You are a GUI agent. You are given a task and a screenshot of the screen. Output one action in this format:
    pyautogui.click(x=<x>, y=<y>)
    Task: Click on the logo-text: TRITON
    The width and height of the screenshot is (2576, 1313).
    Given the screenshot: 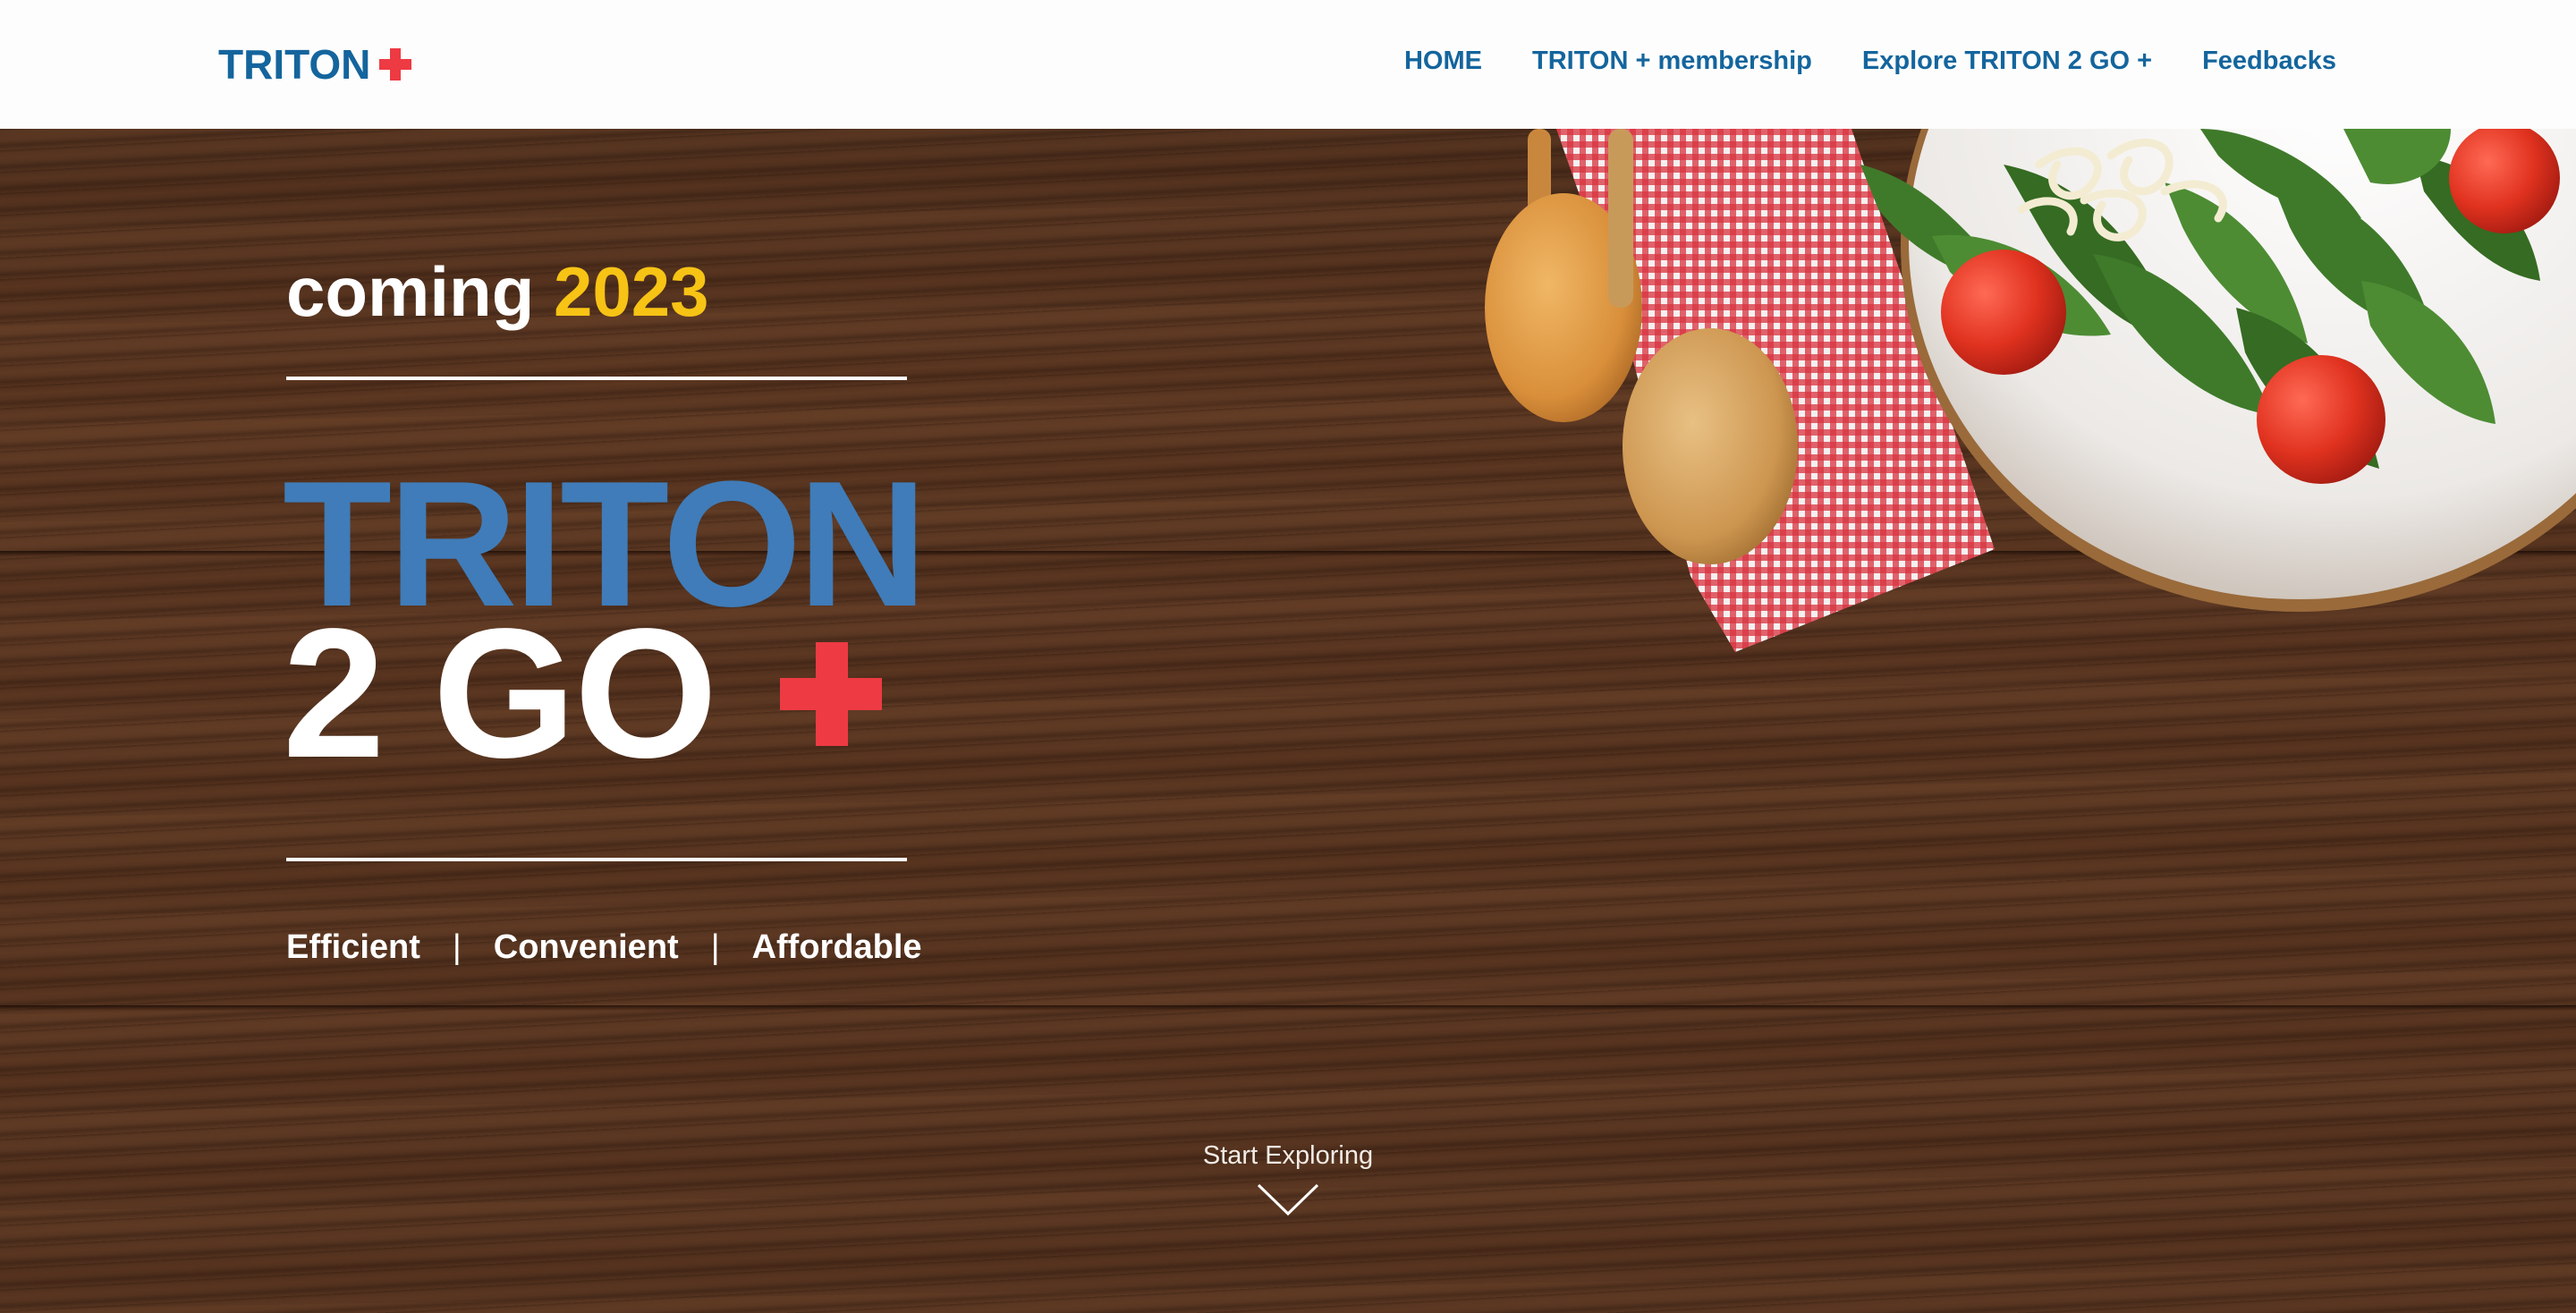 What is the action you would take?
    pyautogui.click(x=294, y=64)
    